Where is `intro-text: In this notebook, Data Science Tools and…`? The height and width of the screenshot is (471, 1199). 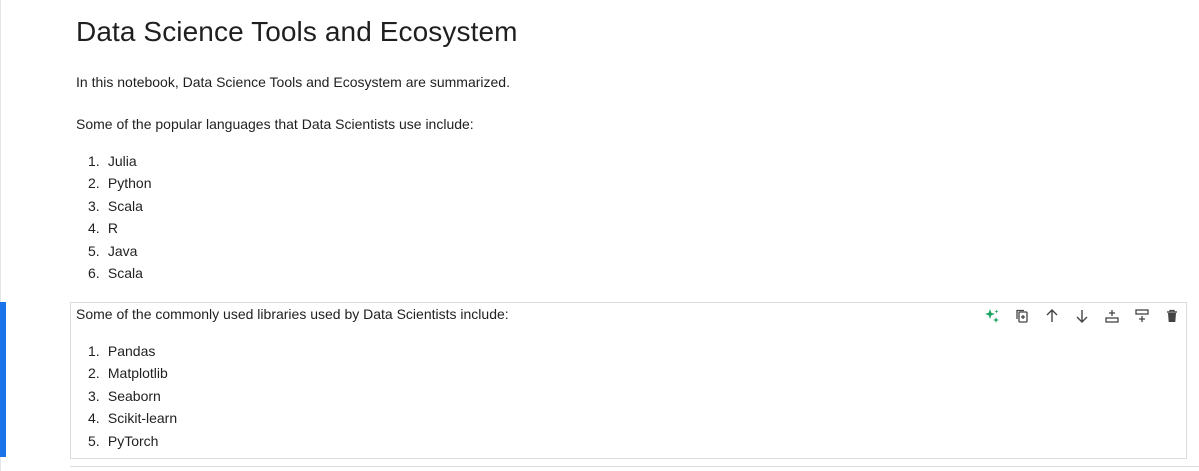 intro-text: In this notebook, Data Science Tools and… is located at coordinates (293, 82).